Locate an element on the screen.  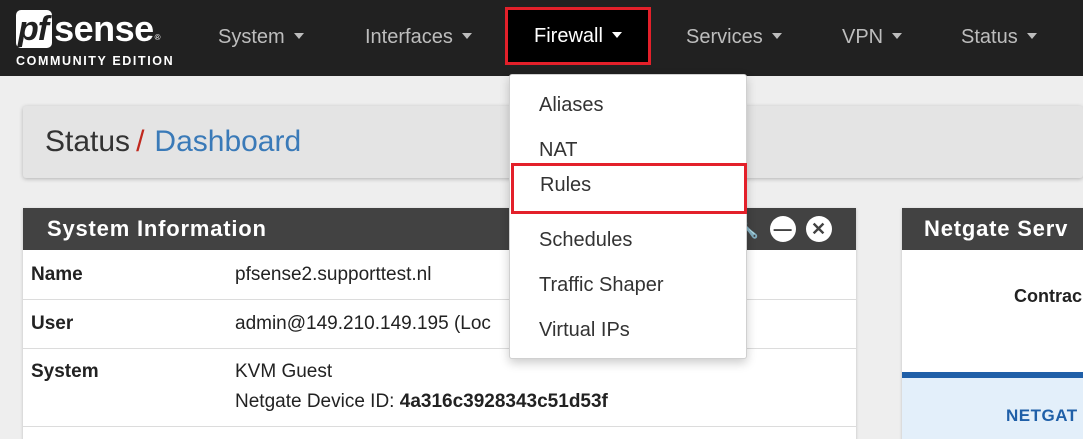
nav-vpn-label: VPN is located at coordinates (863, 37).